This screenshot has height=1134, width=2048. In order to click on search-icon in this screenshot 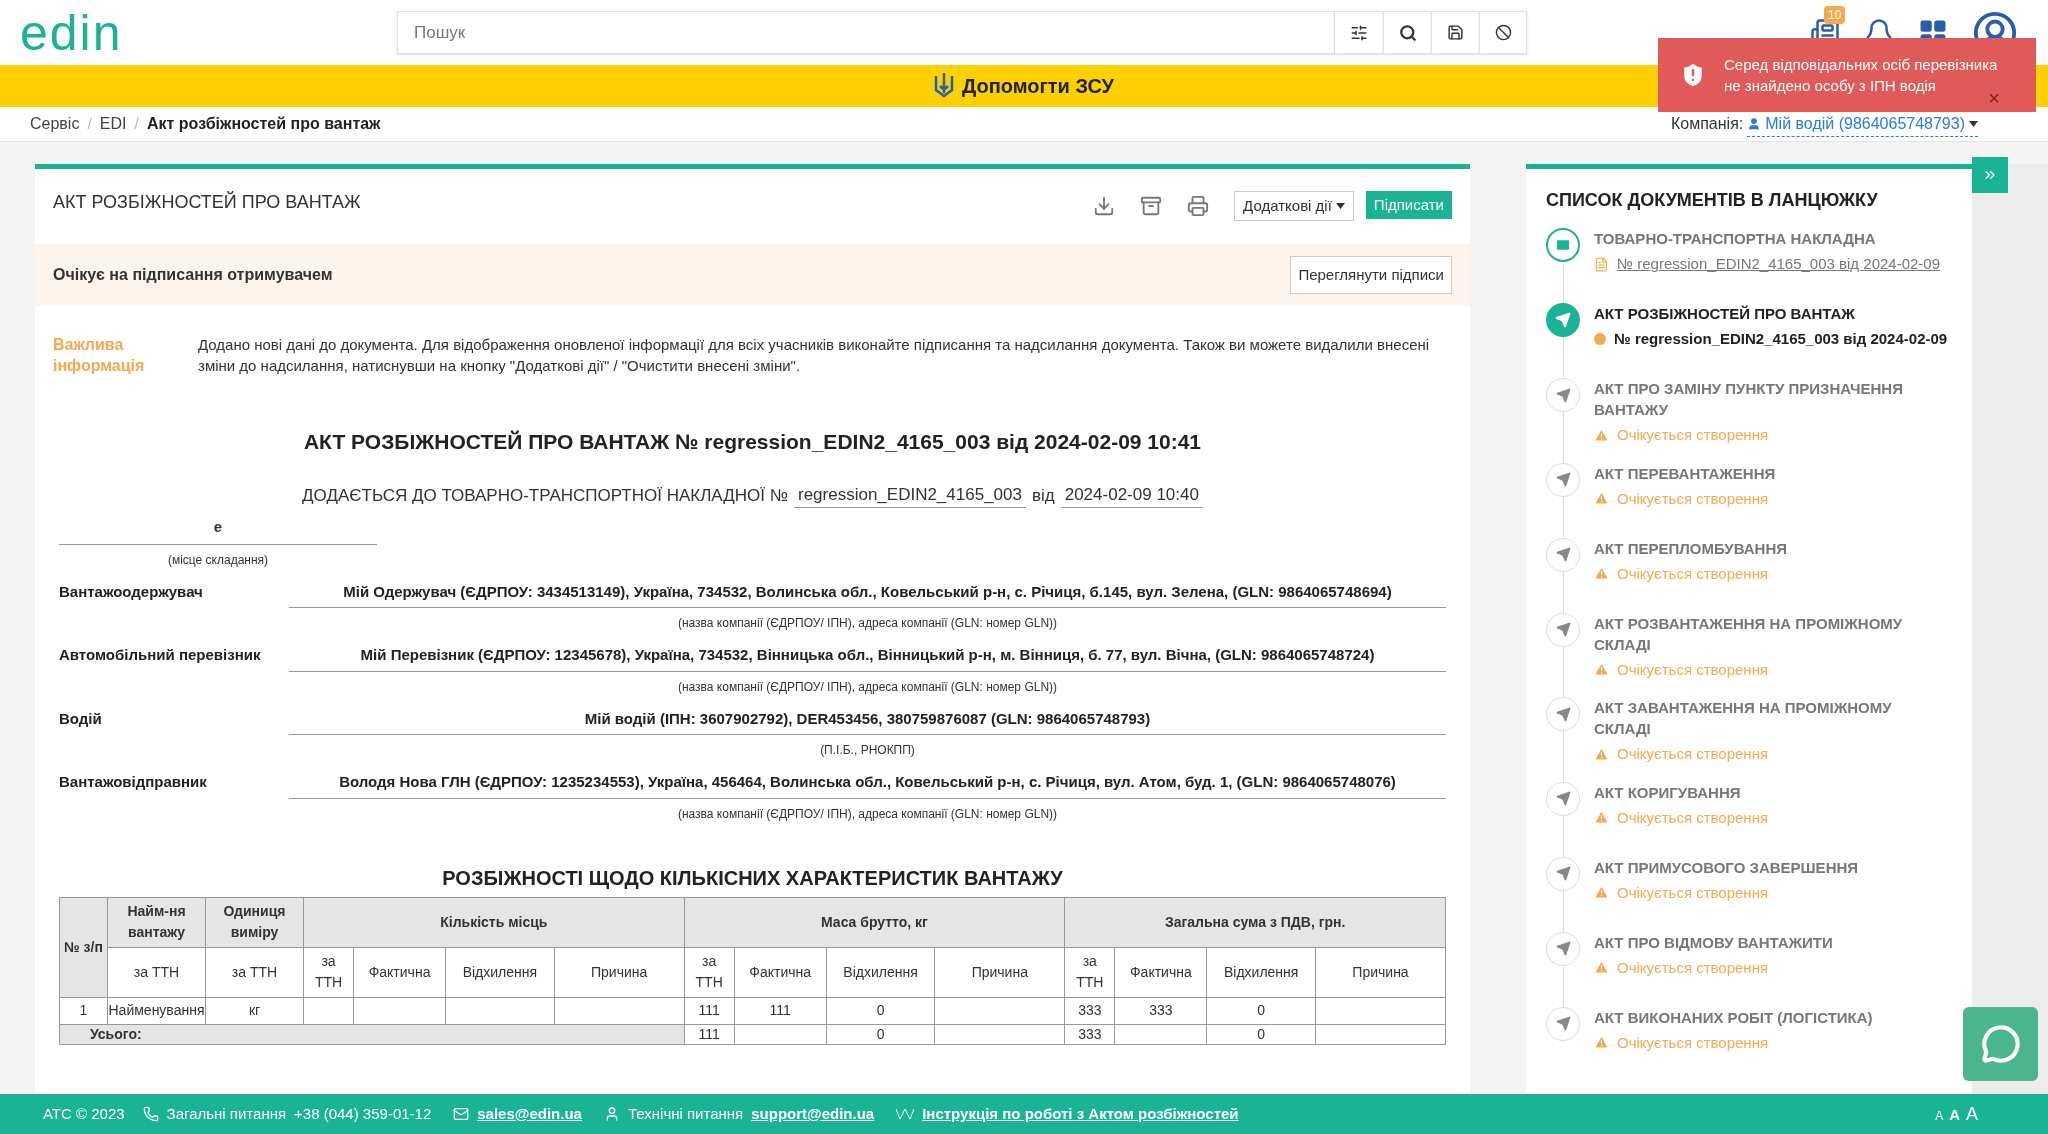, I will do `click(1407, 32)`.